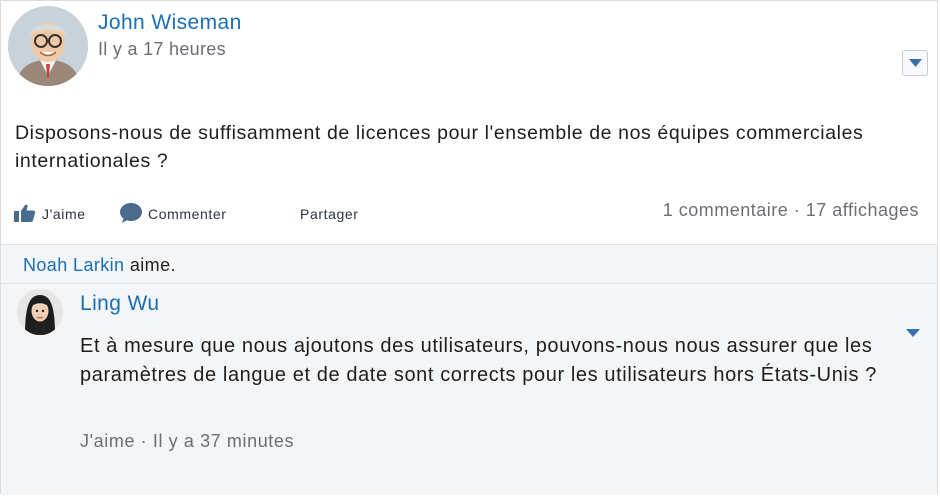 This screenshot has width=940, height=496. Describe the element at coordinates (469, 264) in the screenshot. I see `likes-bar: Noah Larkin aime.` at that location.